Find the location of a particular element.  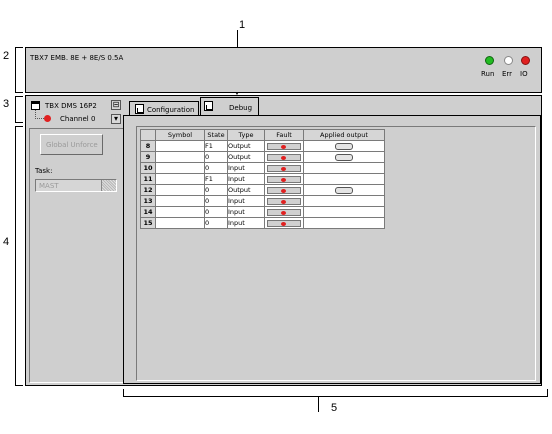

callout-3: 3 is located at coordinates (6, 104).